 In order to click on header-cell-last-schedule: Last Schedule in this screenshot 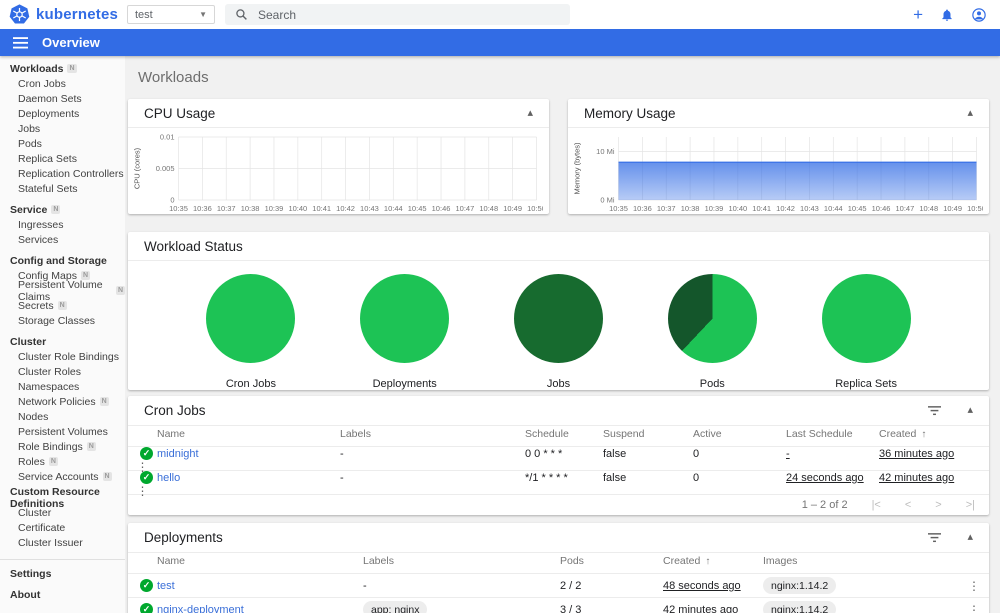, I will do `click(832, 434)`.